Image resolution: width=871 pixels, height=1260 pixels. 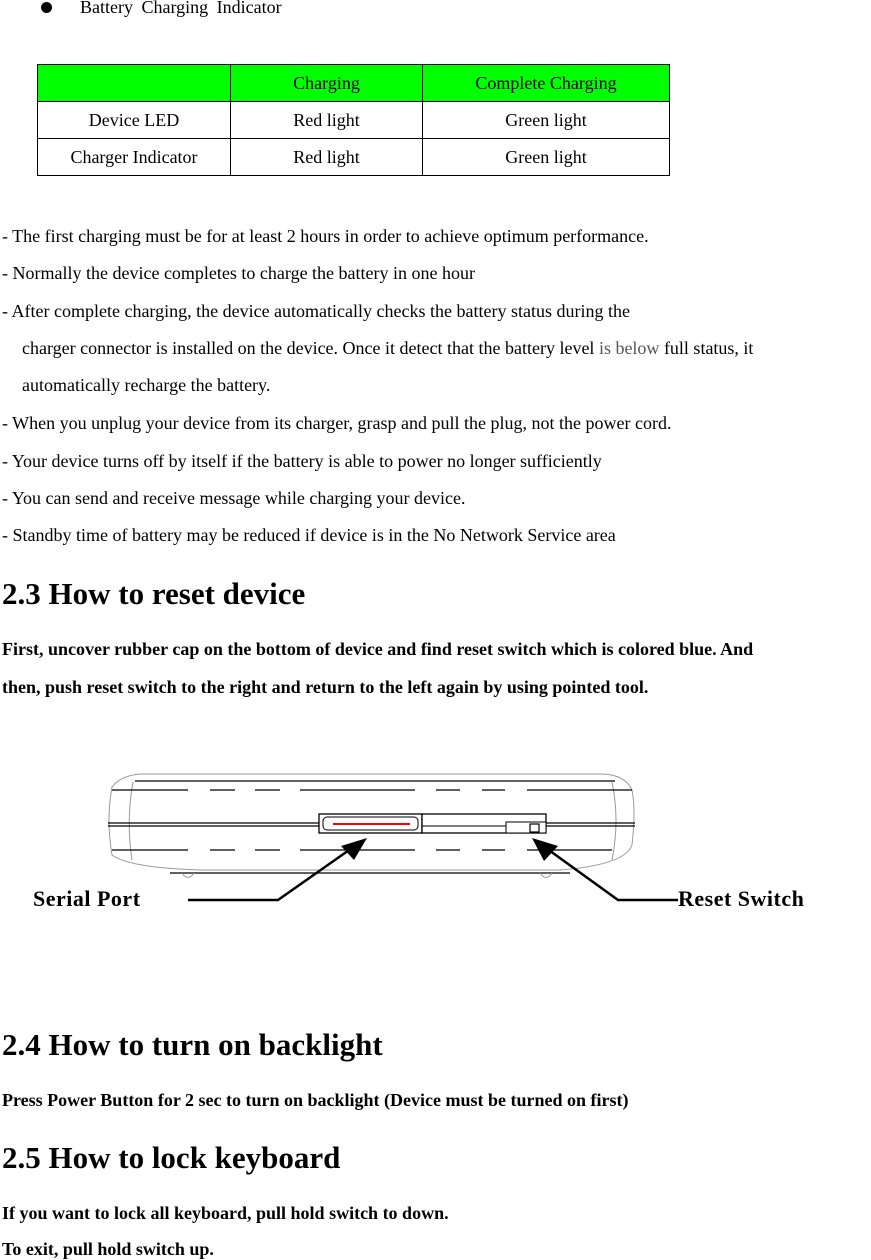 What do you see at coordinates (370, 823) in the screenshot?
I see `serial-port` at bounding box center [370, 823].